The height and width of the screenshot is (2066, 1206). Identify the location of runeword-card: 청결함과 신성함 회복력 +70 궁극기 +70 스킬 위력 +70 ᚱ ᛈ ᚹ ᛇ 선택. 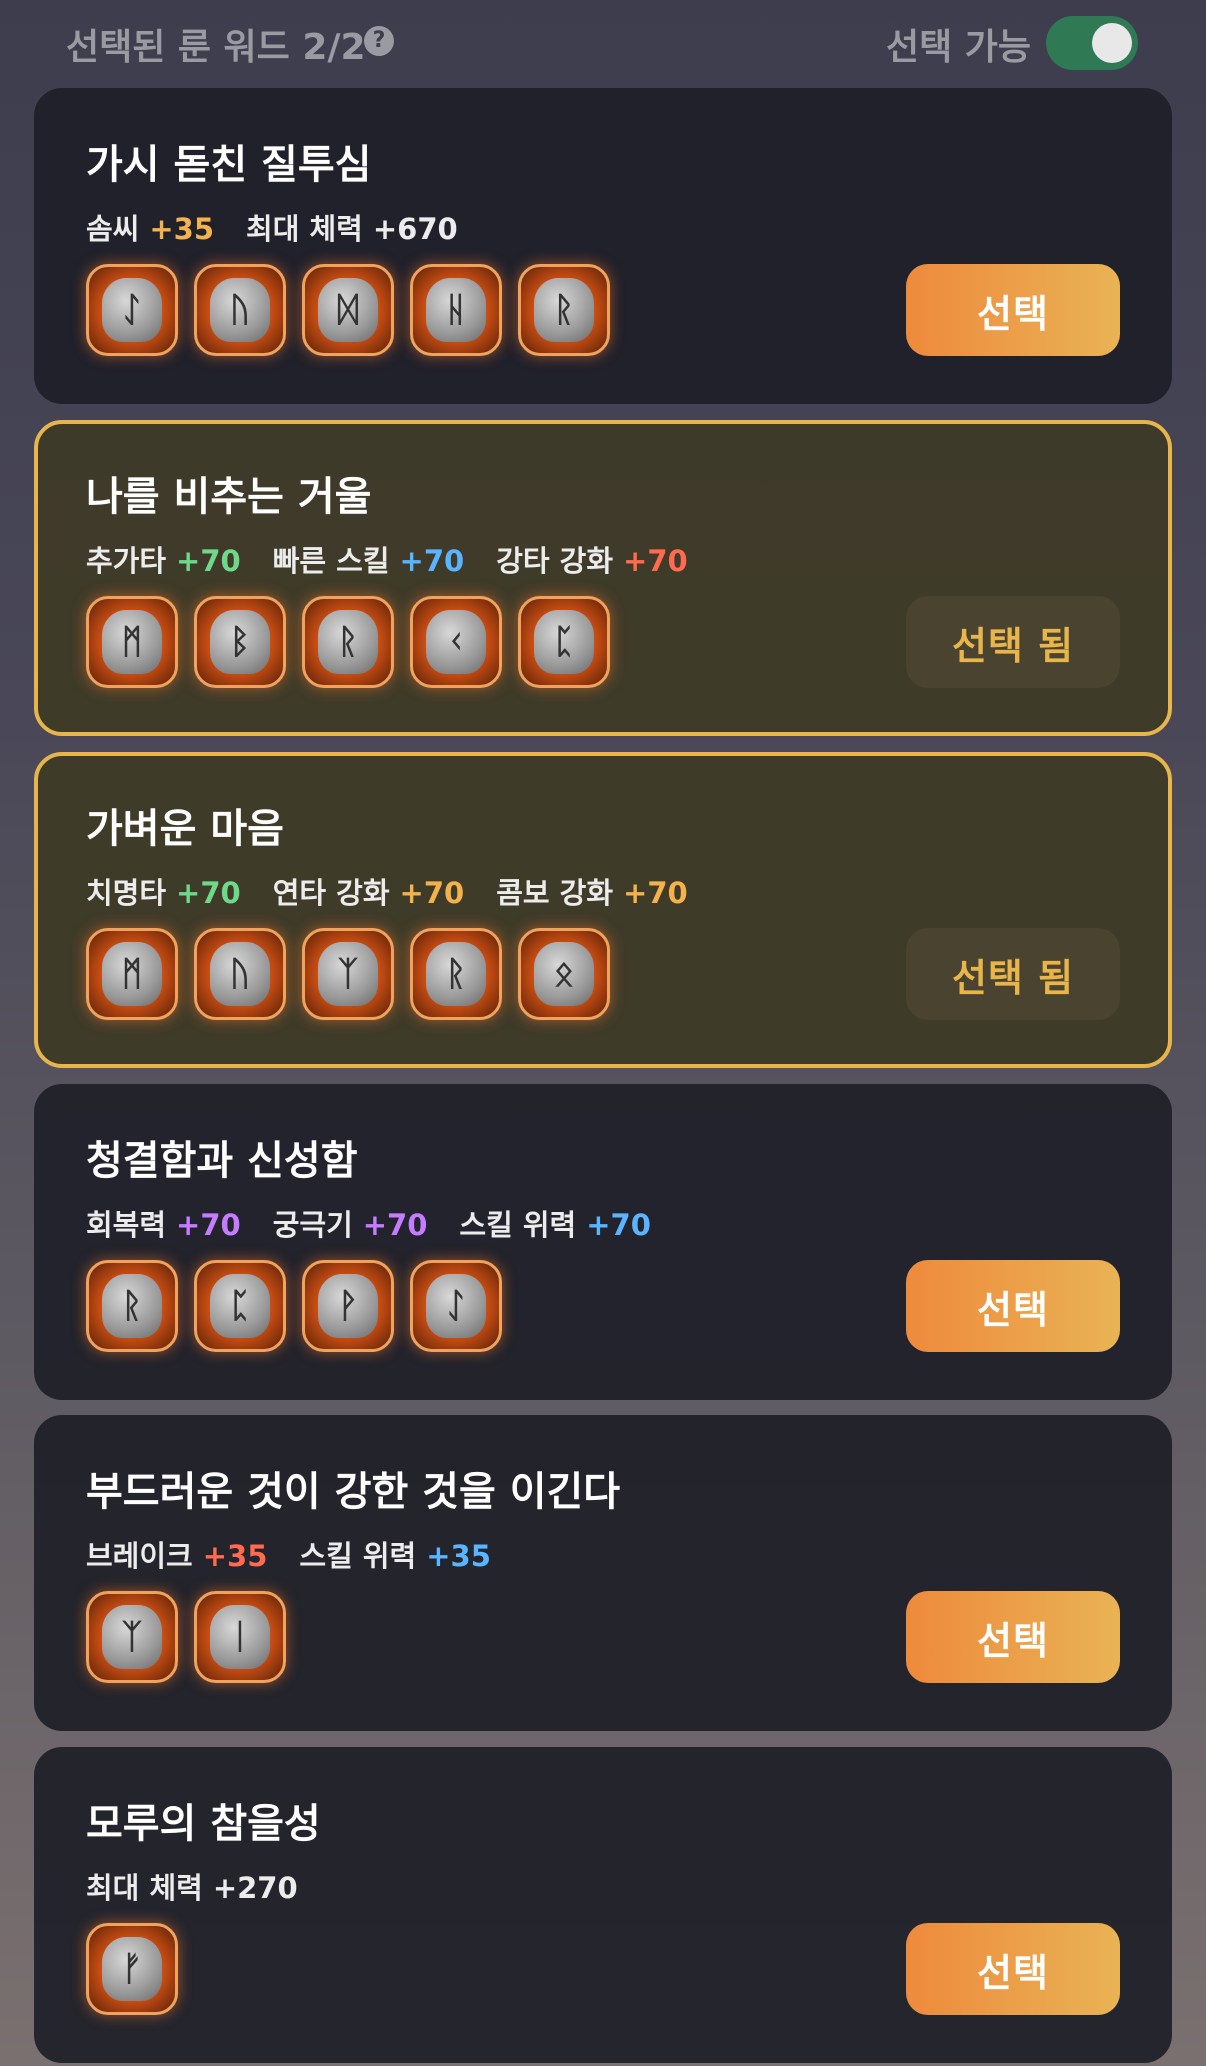
(603, 1242).